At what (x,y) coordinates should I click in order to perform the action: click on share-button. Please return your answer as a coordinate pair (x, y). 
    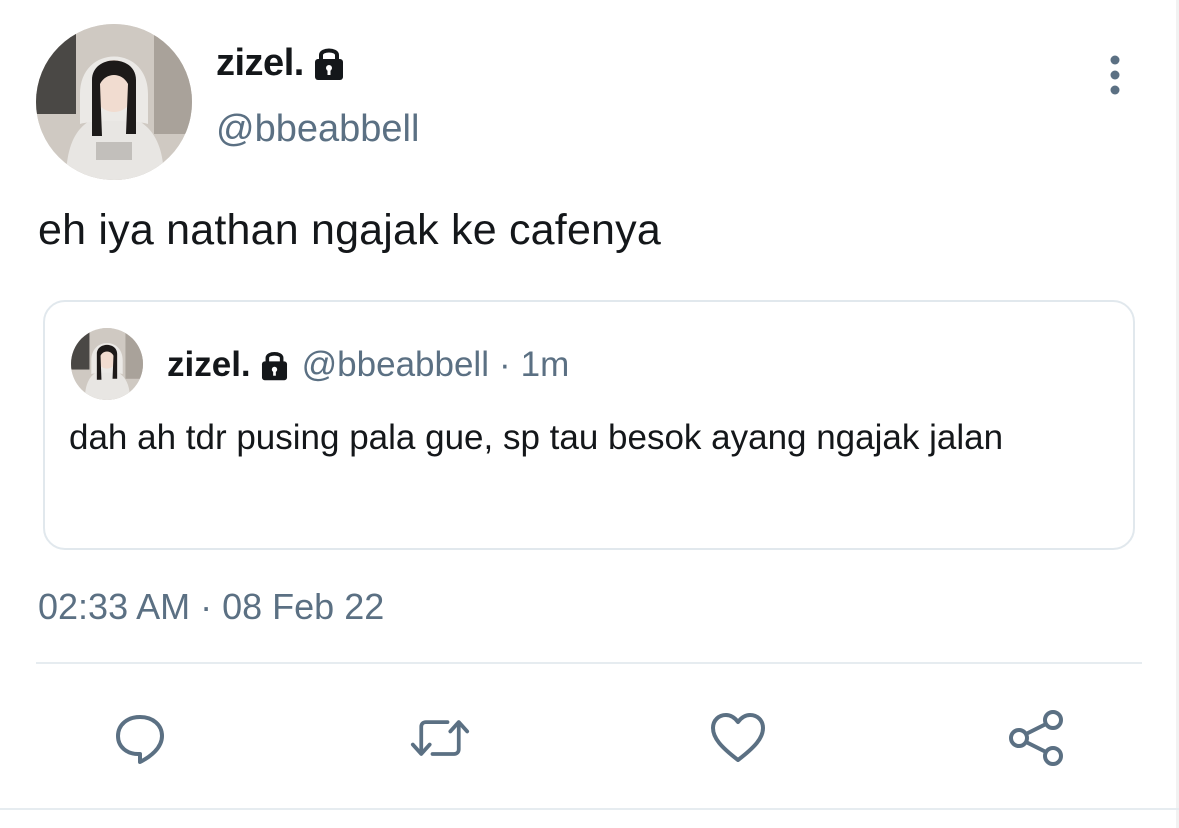
    Looking at the image, I should click on (1036, 738).